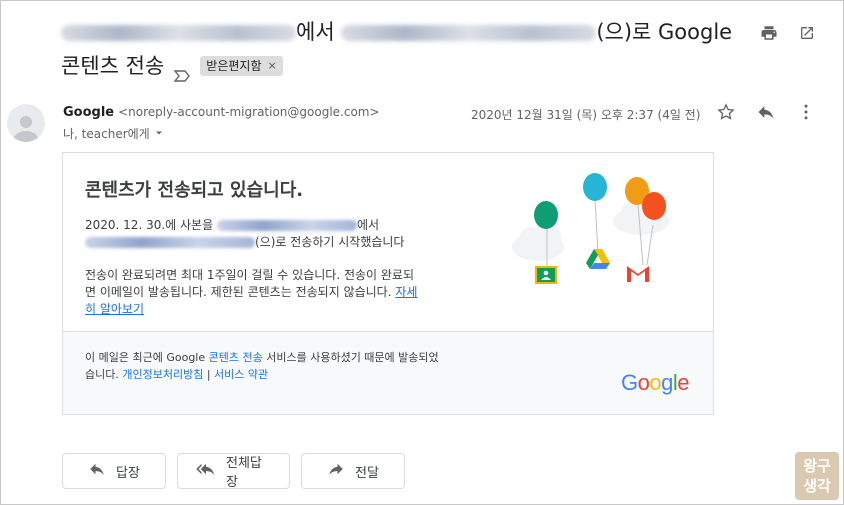 The image size is (844, 505). I want to click on paragraph-text: 2020. 12. 30.에 사본을, so click(149, 225).